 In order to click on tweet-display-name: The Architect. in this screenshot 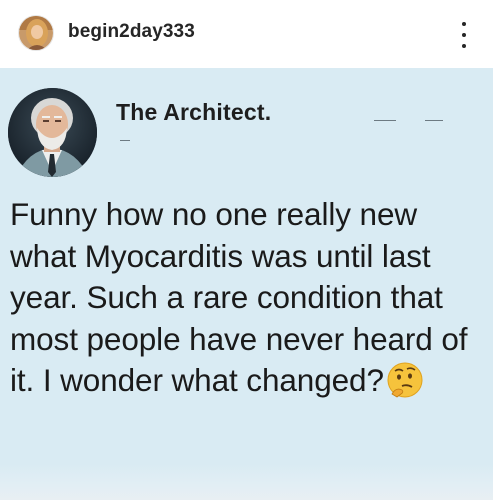, I will do `click(194, 112)`.